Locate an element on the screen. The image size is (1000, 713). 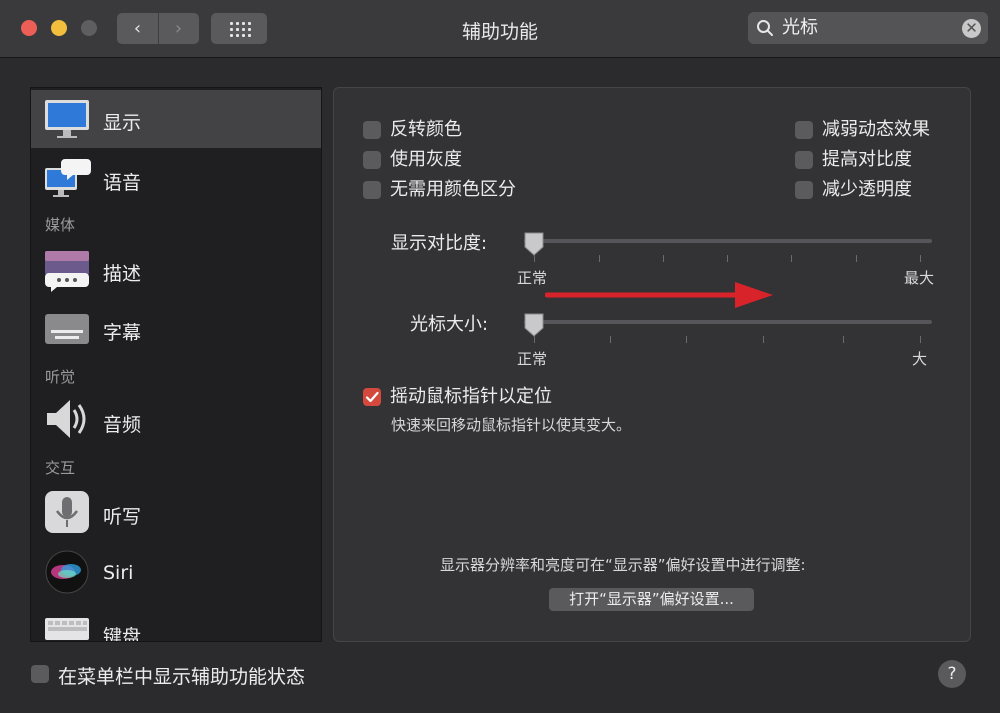
invert-colors-label: 反转颜色 is located at coordinates (426, 129).